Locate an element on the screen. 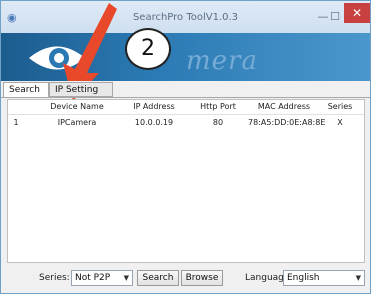 Image resolution: width=371 pixels, height=294 pixels. col-device-name: Device Name is located at coordinates (77, 107).